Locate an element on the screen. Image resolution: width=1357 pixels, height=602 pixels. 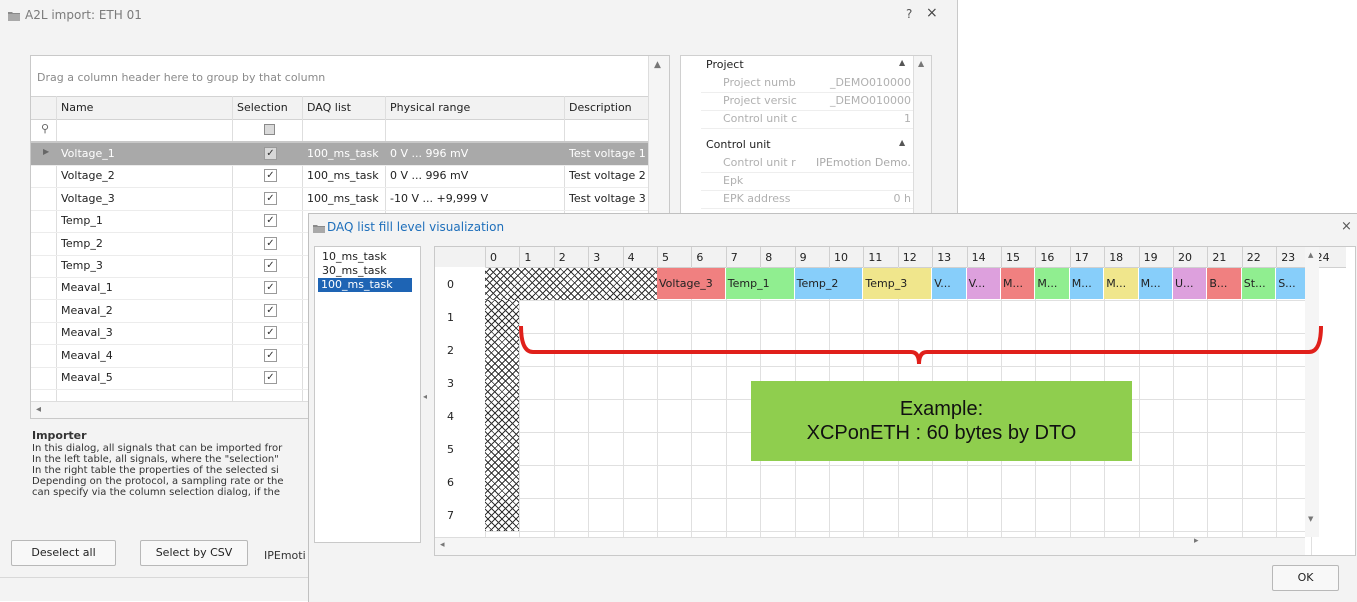
signal-block: Temp_2 is located at coordinates (829, 283).